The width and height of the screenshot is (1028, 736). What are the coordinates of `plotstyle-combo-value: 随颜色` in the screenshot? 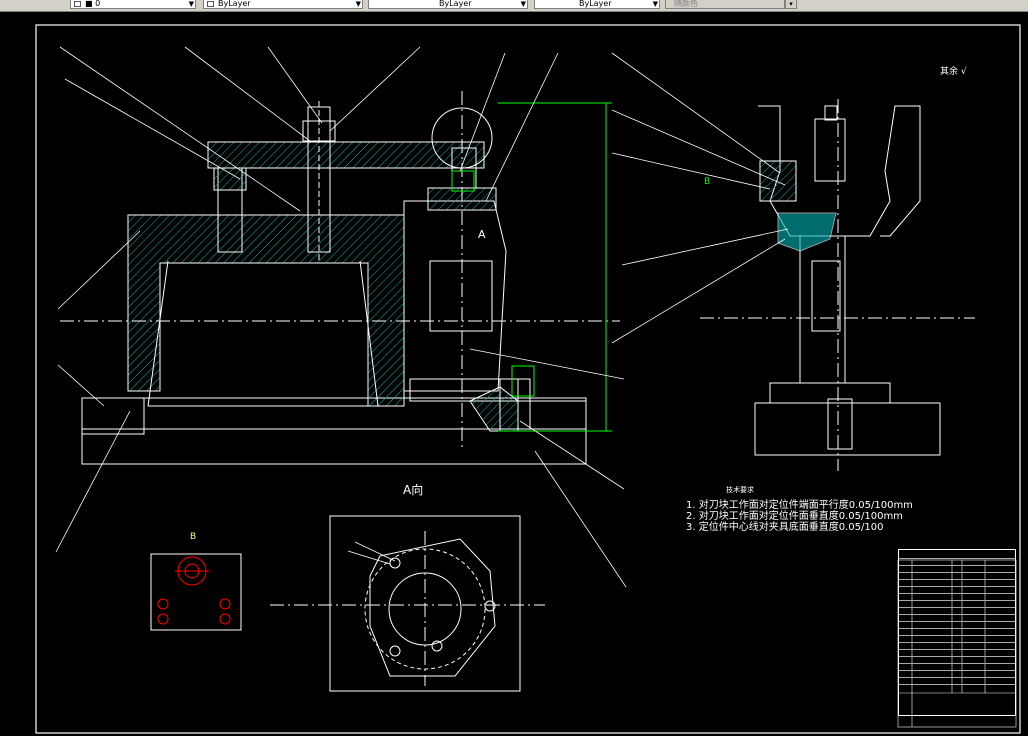 It's located at (686, 4).